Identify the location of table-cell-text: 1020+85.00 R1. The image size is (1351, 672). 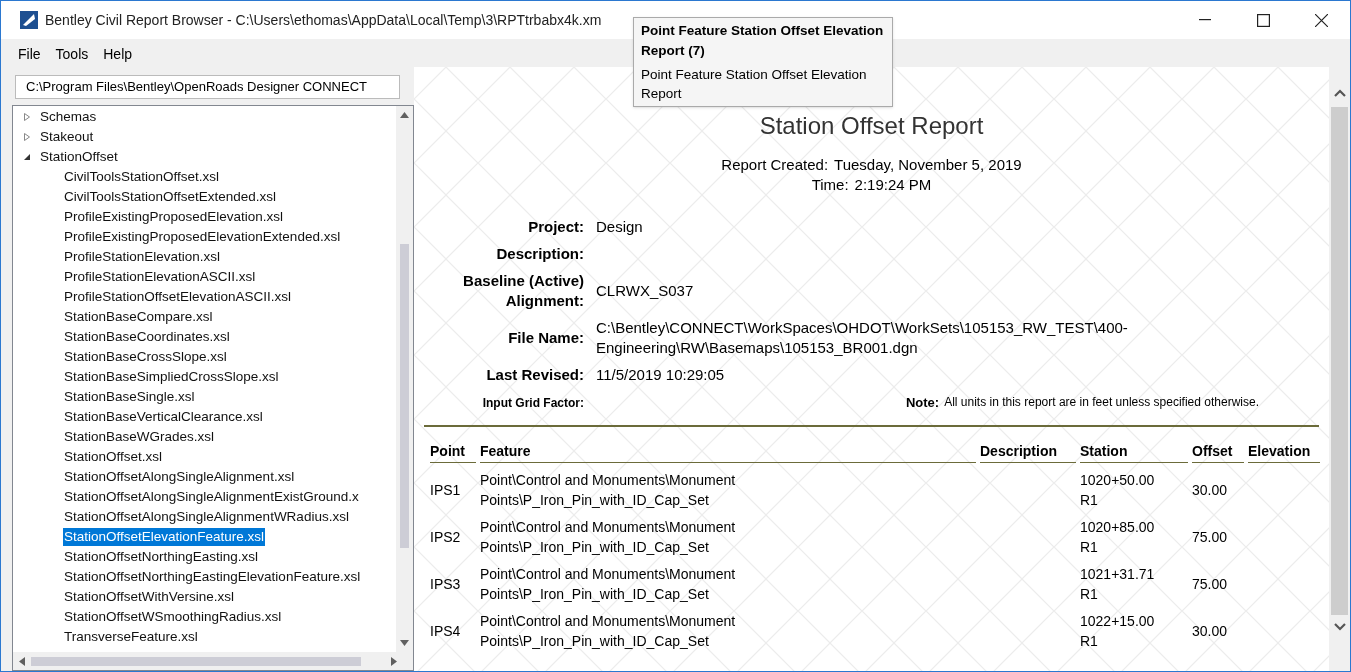
(1118, 537).